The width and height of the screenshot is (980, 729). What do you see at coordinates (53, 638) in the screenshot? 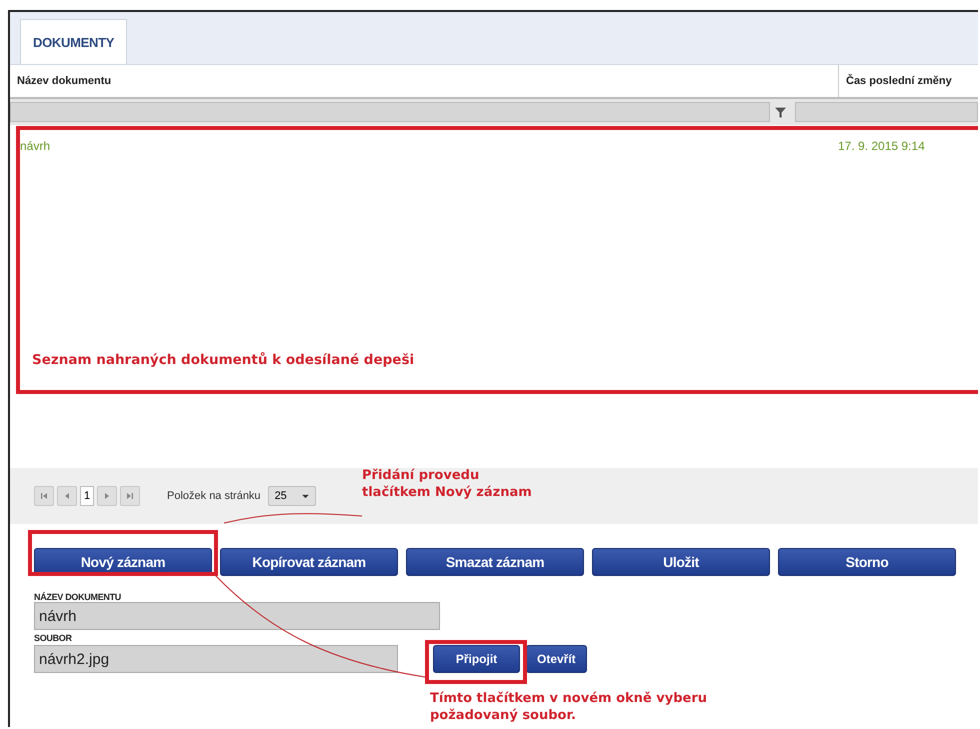
I see `field-label: SOUBOR` at bounding box center [53, 638].